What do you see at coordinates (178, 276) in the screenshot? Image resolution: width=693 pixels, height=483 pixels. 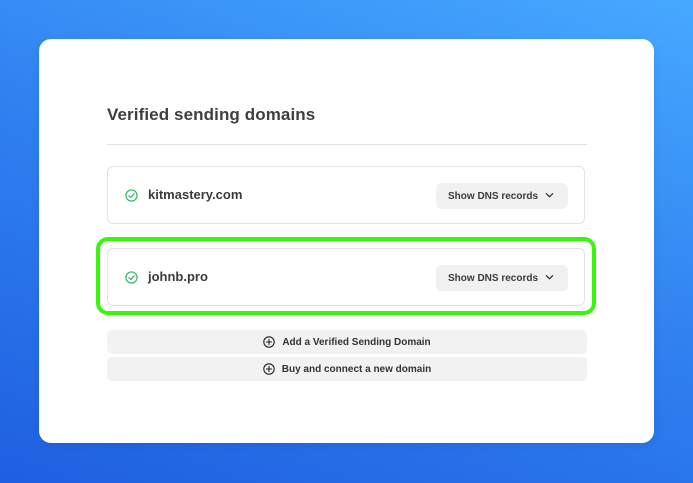 I see `domain-name: johnb.pro` at bounding box center [178, 276].